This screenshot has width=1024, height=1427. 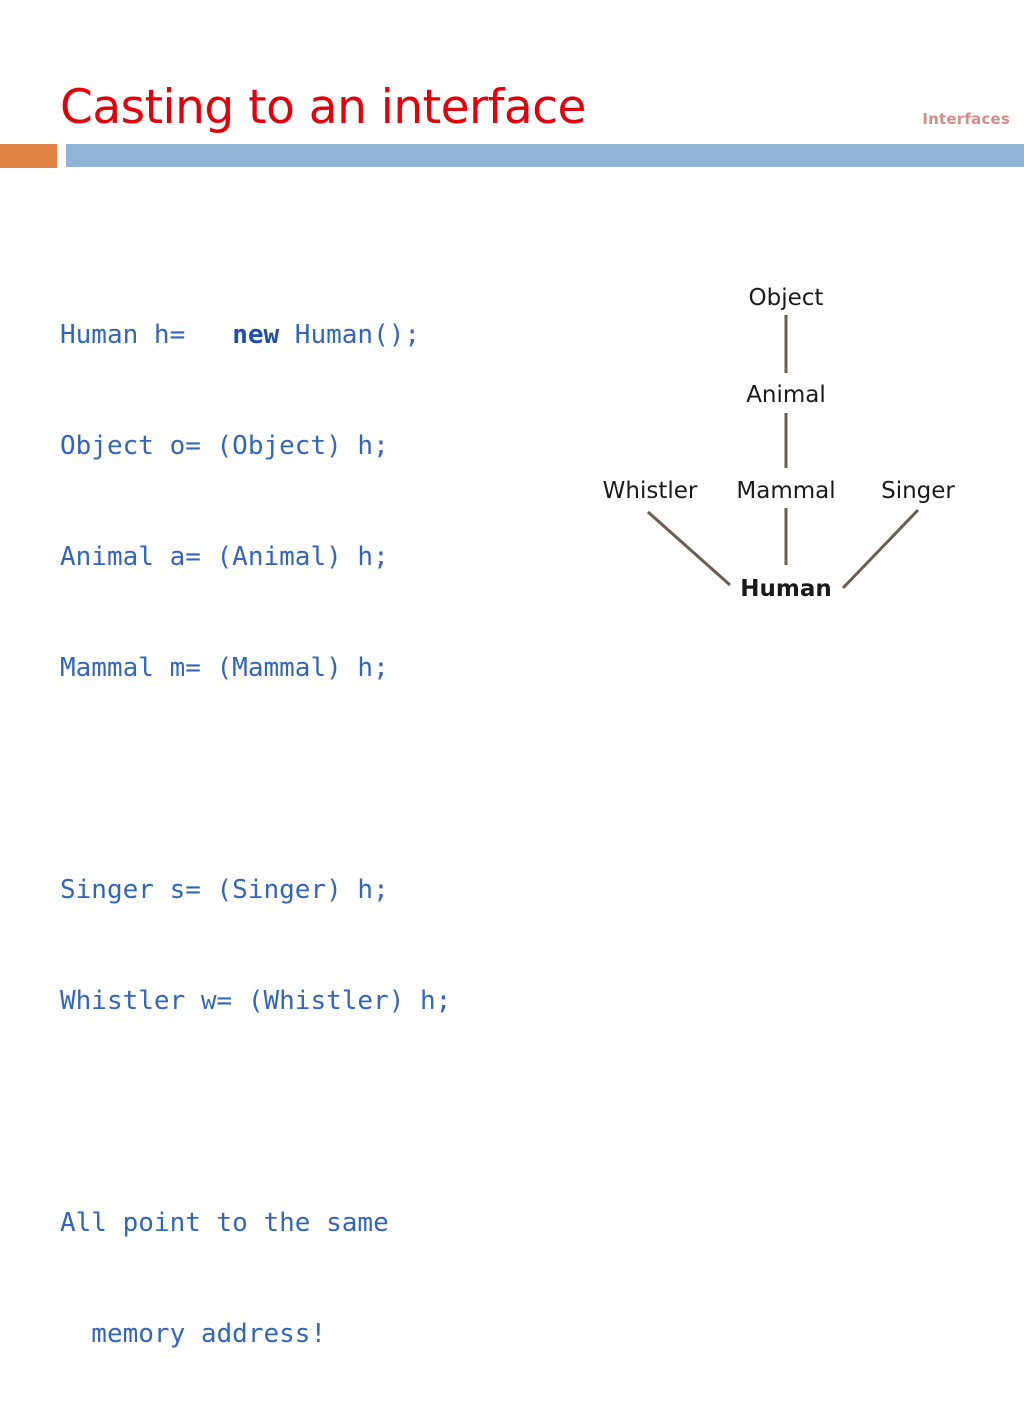 What do you see at coordinates (224, 1223) in the screenshot?
I see `code-line-9: All point to the same` at bounding box center [224, 1223].